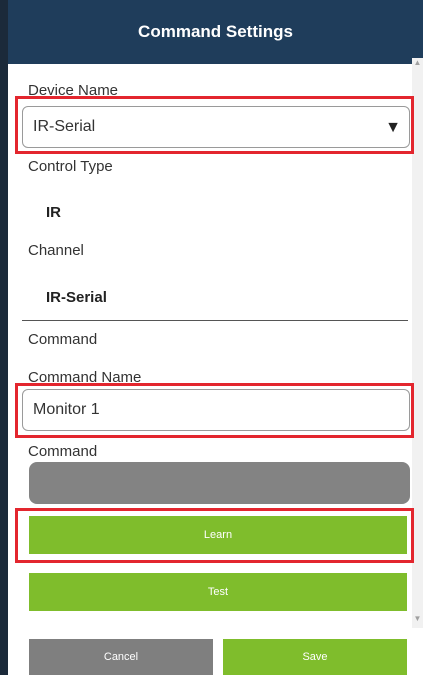 The width and height of the screenshot is (423, 675). I want to click on control-type-value: IR, so click(53, 212).